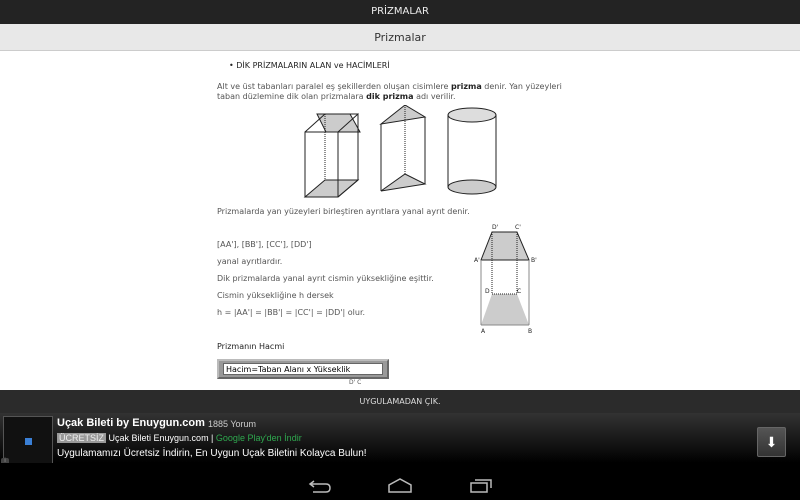 The width and height of the screenshot is (800, 500). I want to click on download-button: ⬇, so click(771, 442).